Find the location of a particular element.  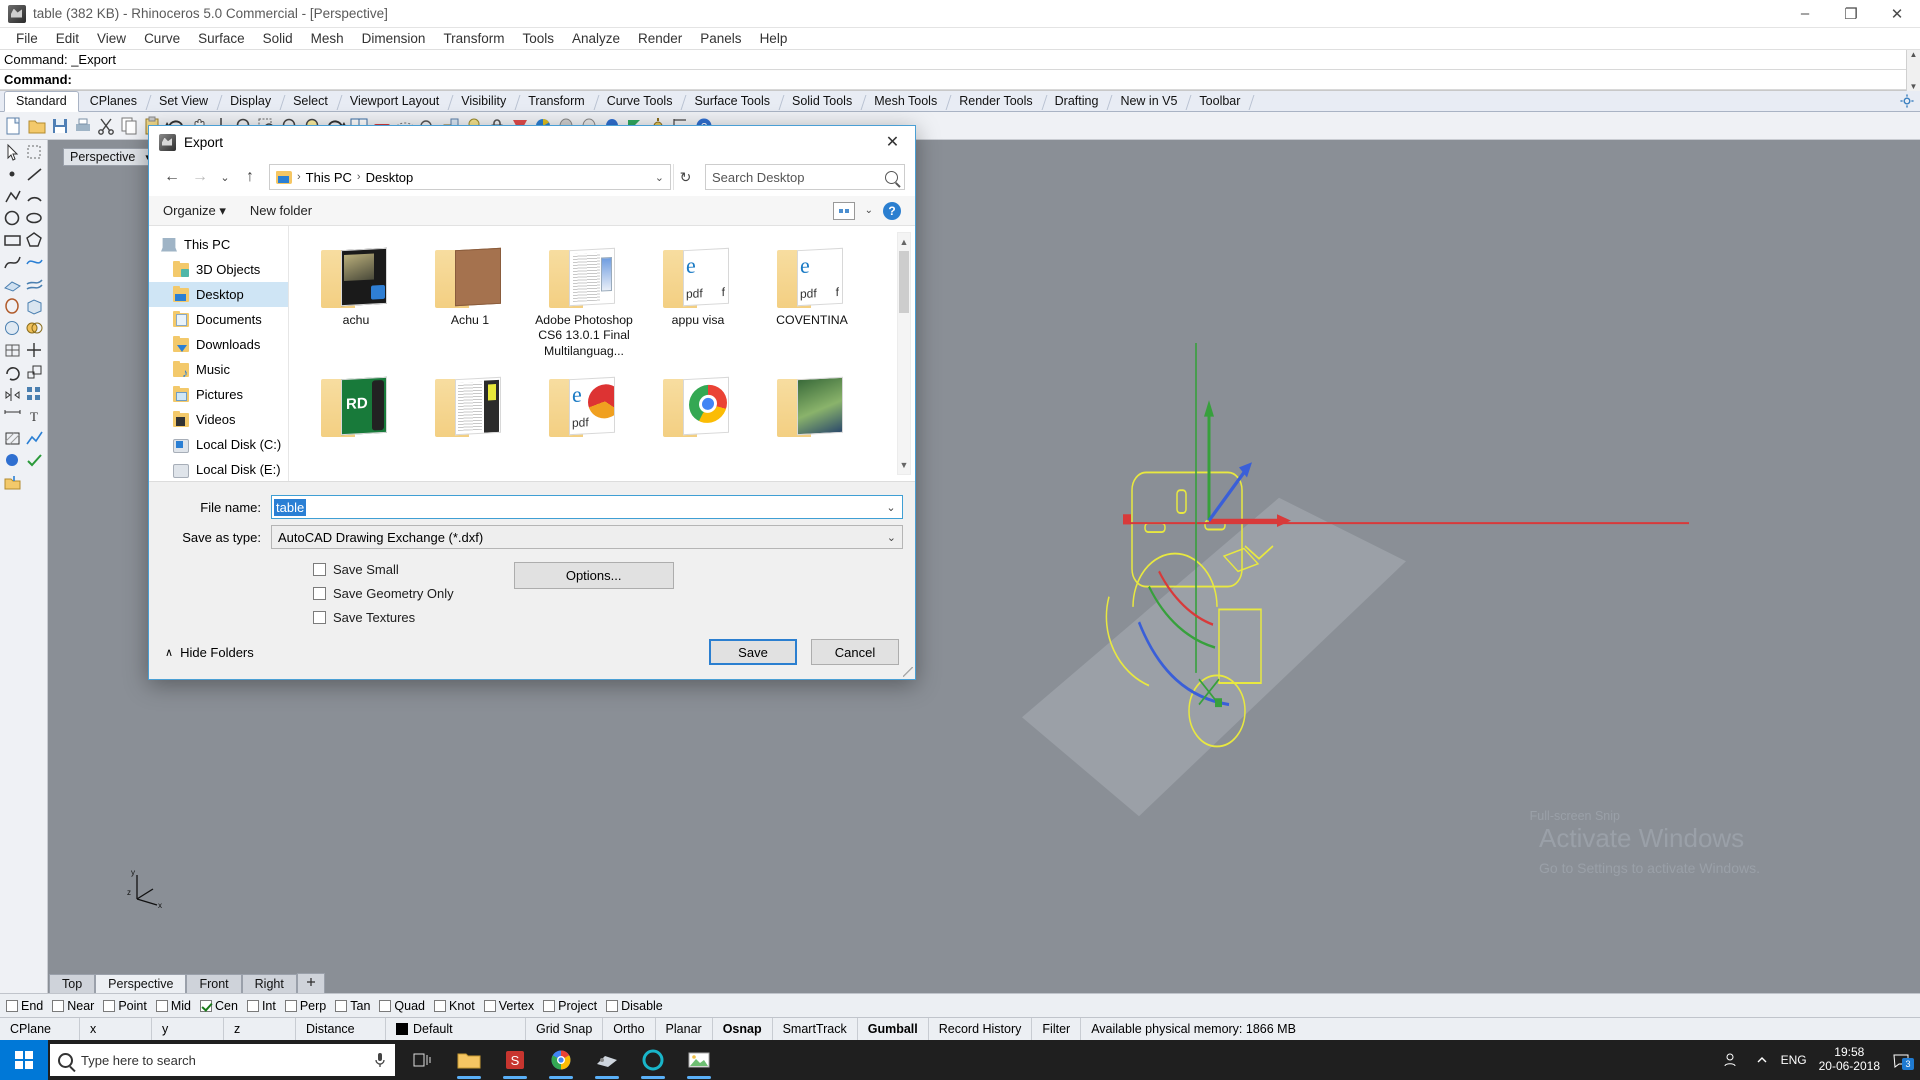

polyline-icon is located at coordinates (12, 196).